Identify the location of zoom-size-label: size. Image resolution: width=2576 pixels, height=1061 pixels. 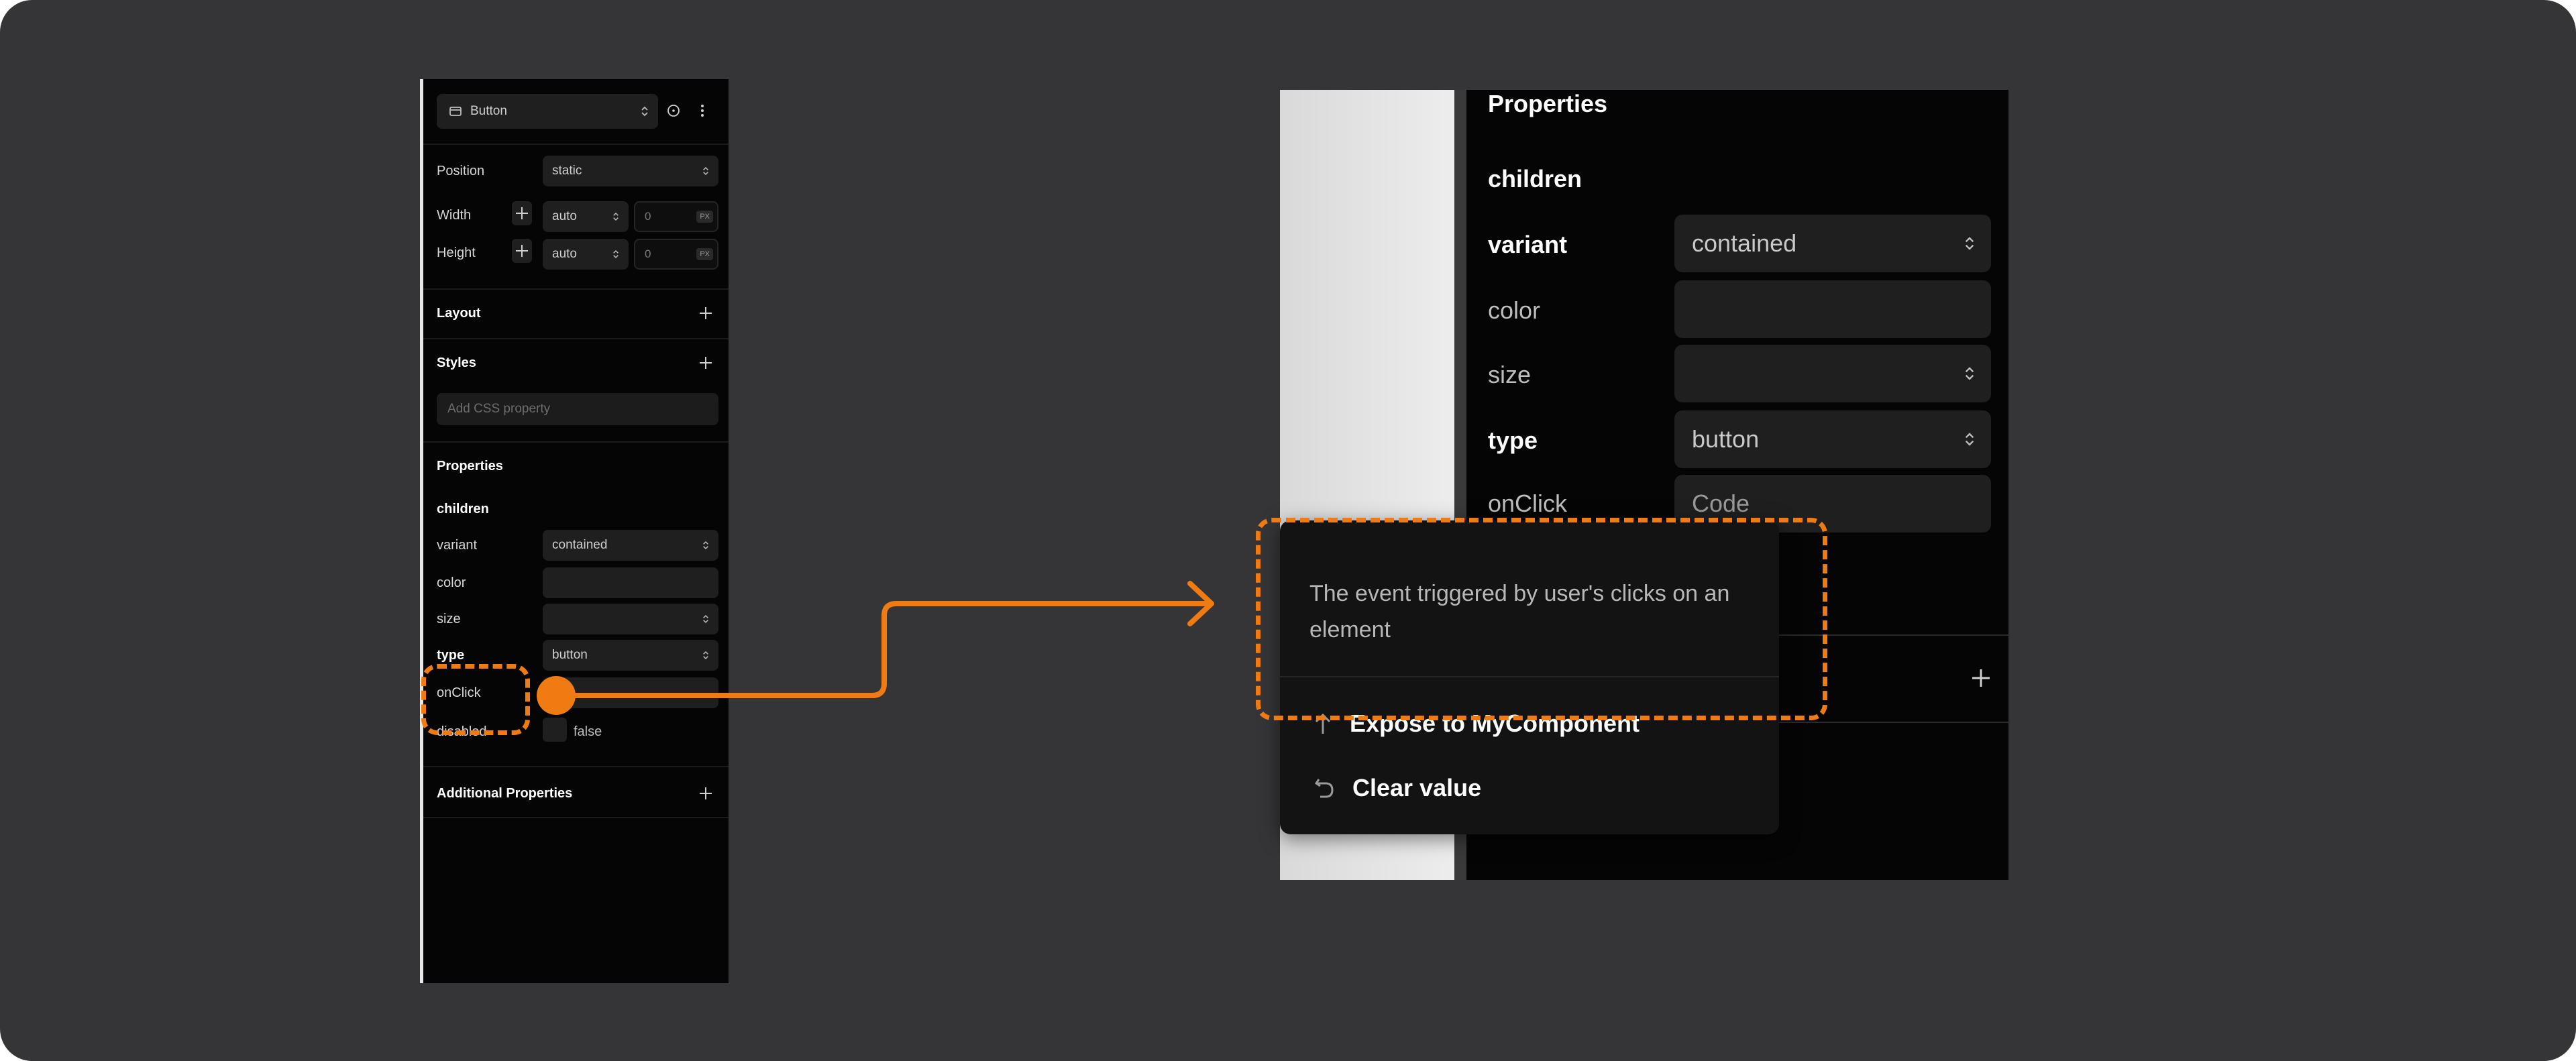
(1510, 374).